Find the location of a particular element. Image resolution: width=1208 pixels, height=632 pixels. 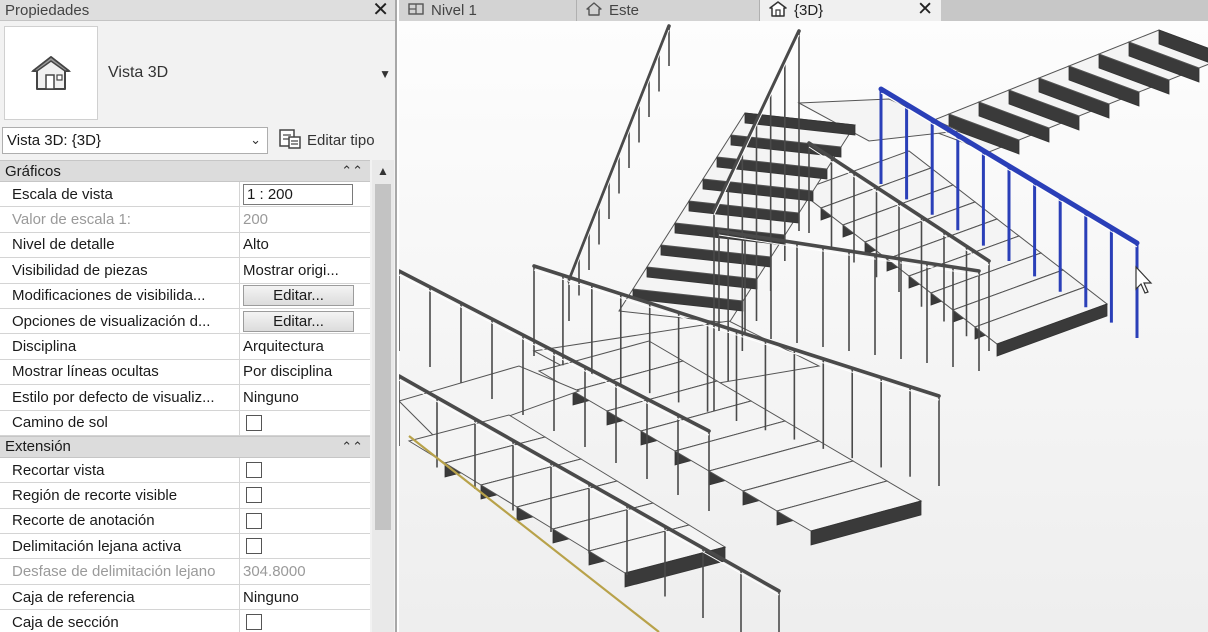

escala-input: 1 : 200 is located at coordinates (298, 194).